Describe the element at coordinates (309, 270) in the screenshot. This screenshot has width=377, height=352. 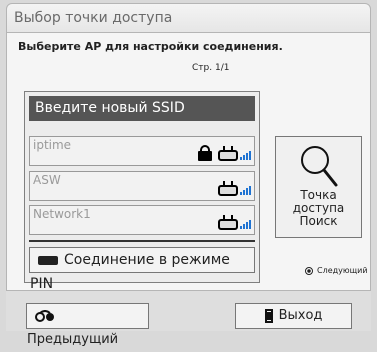
I see `ok-button-icon` at that location.